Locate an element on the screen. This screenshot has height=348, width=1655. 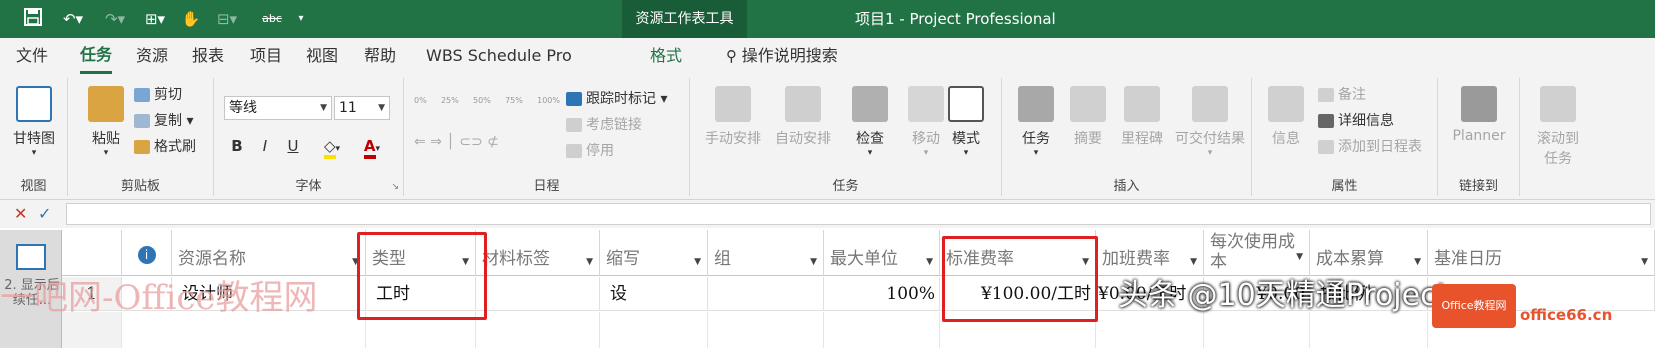
tab-resource: 资源 is located at coordinates (152, 56).